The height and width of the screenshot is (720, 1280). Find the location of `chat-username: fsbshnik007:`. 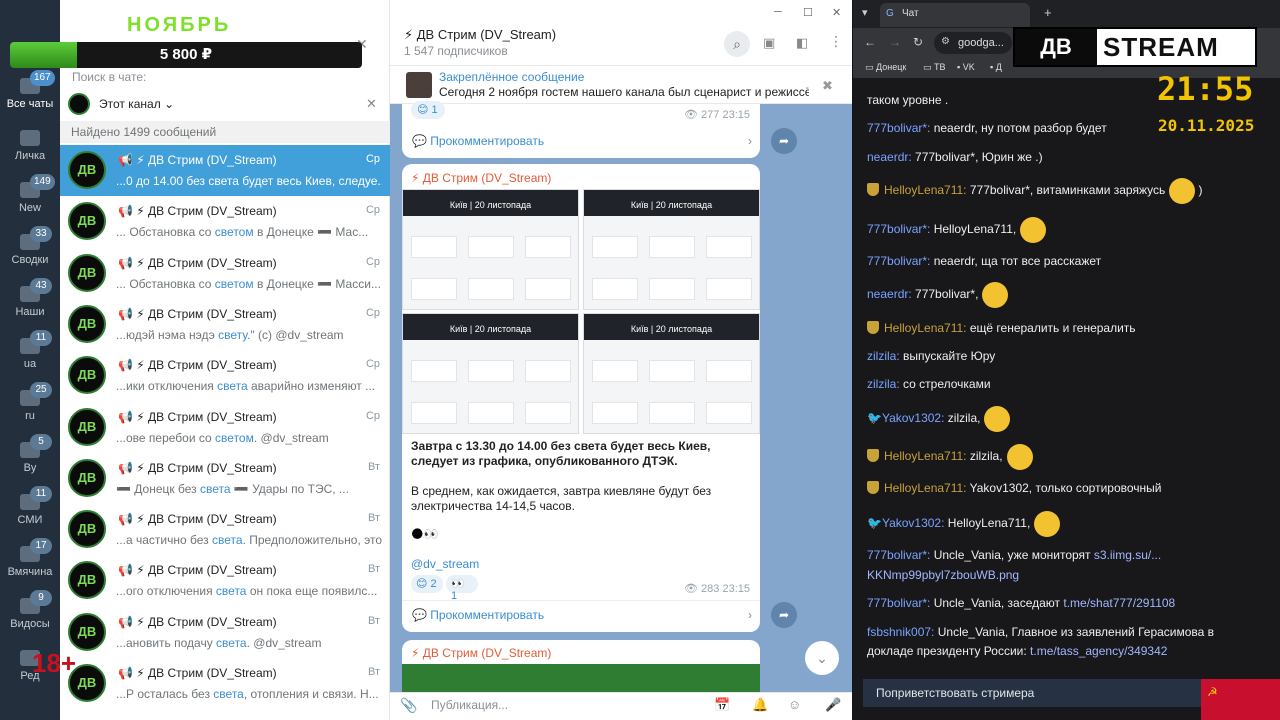

chat-username: fsbshnik007: is located at coordinates (900, 632).